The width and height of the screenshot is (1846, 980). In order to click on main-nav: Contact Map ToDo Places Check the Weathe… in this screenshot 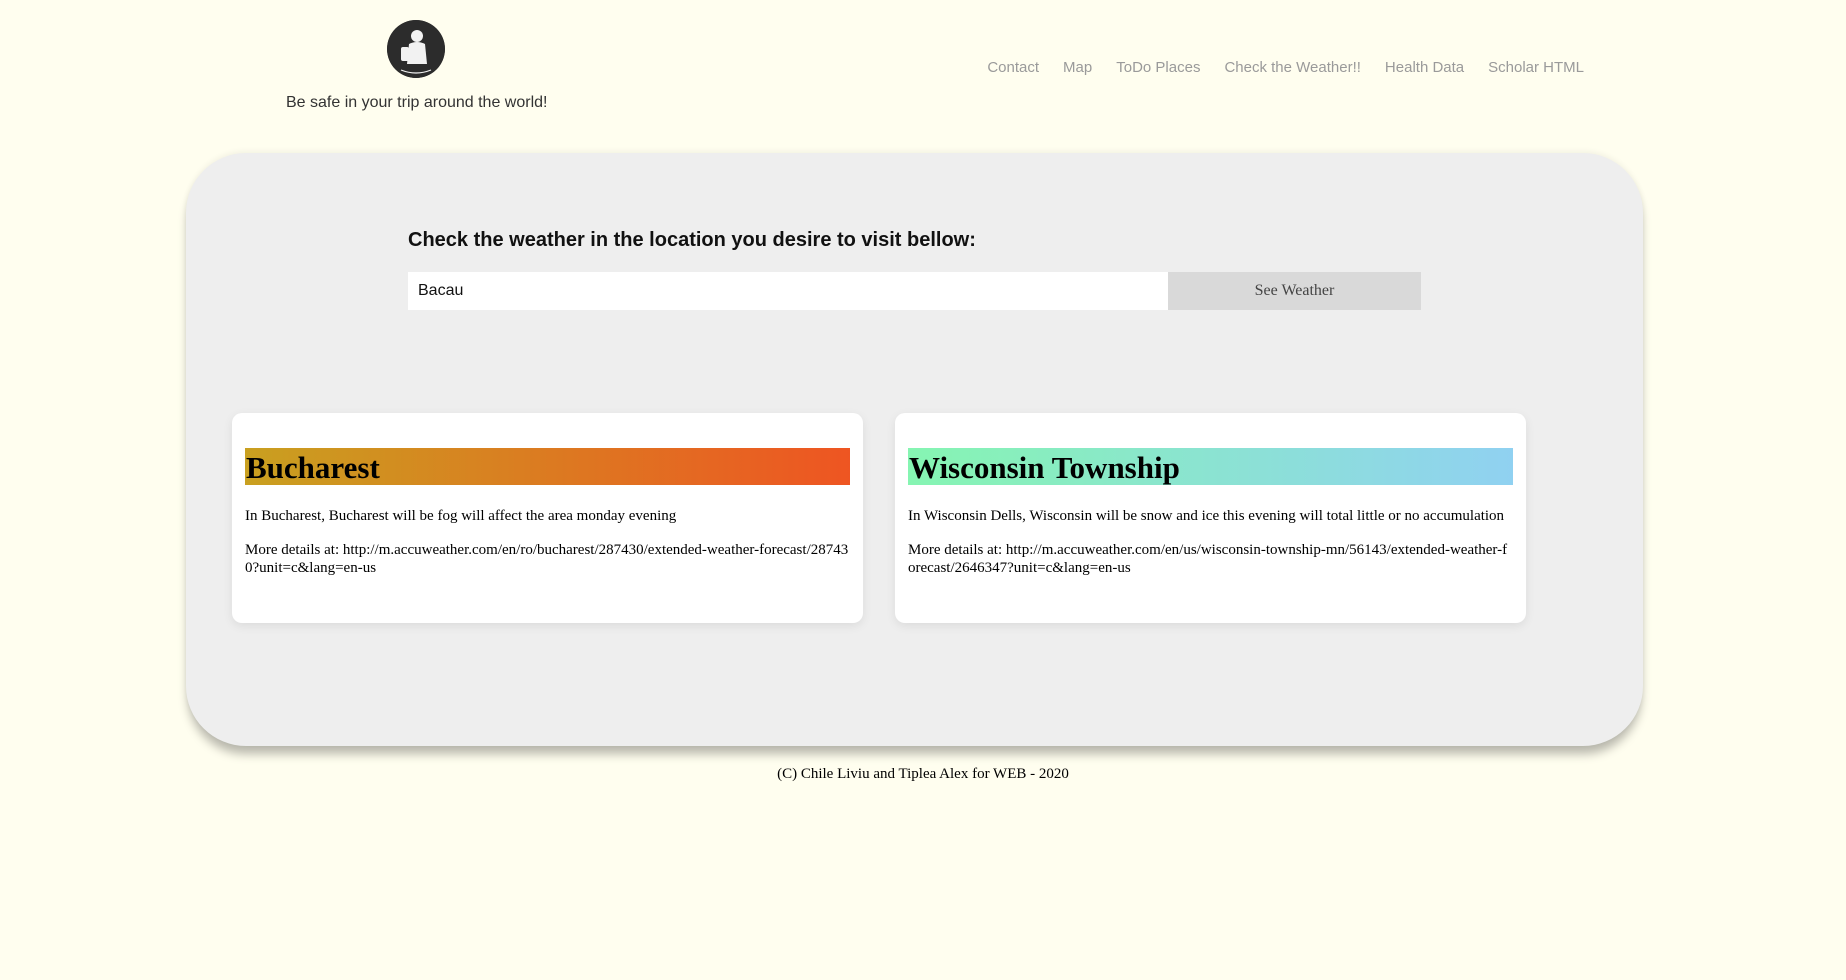, I will do `click(1285, 67)`.